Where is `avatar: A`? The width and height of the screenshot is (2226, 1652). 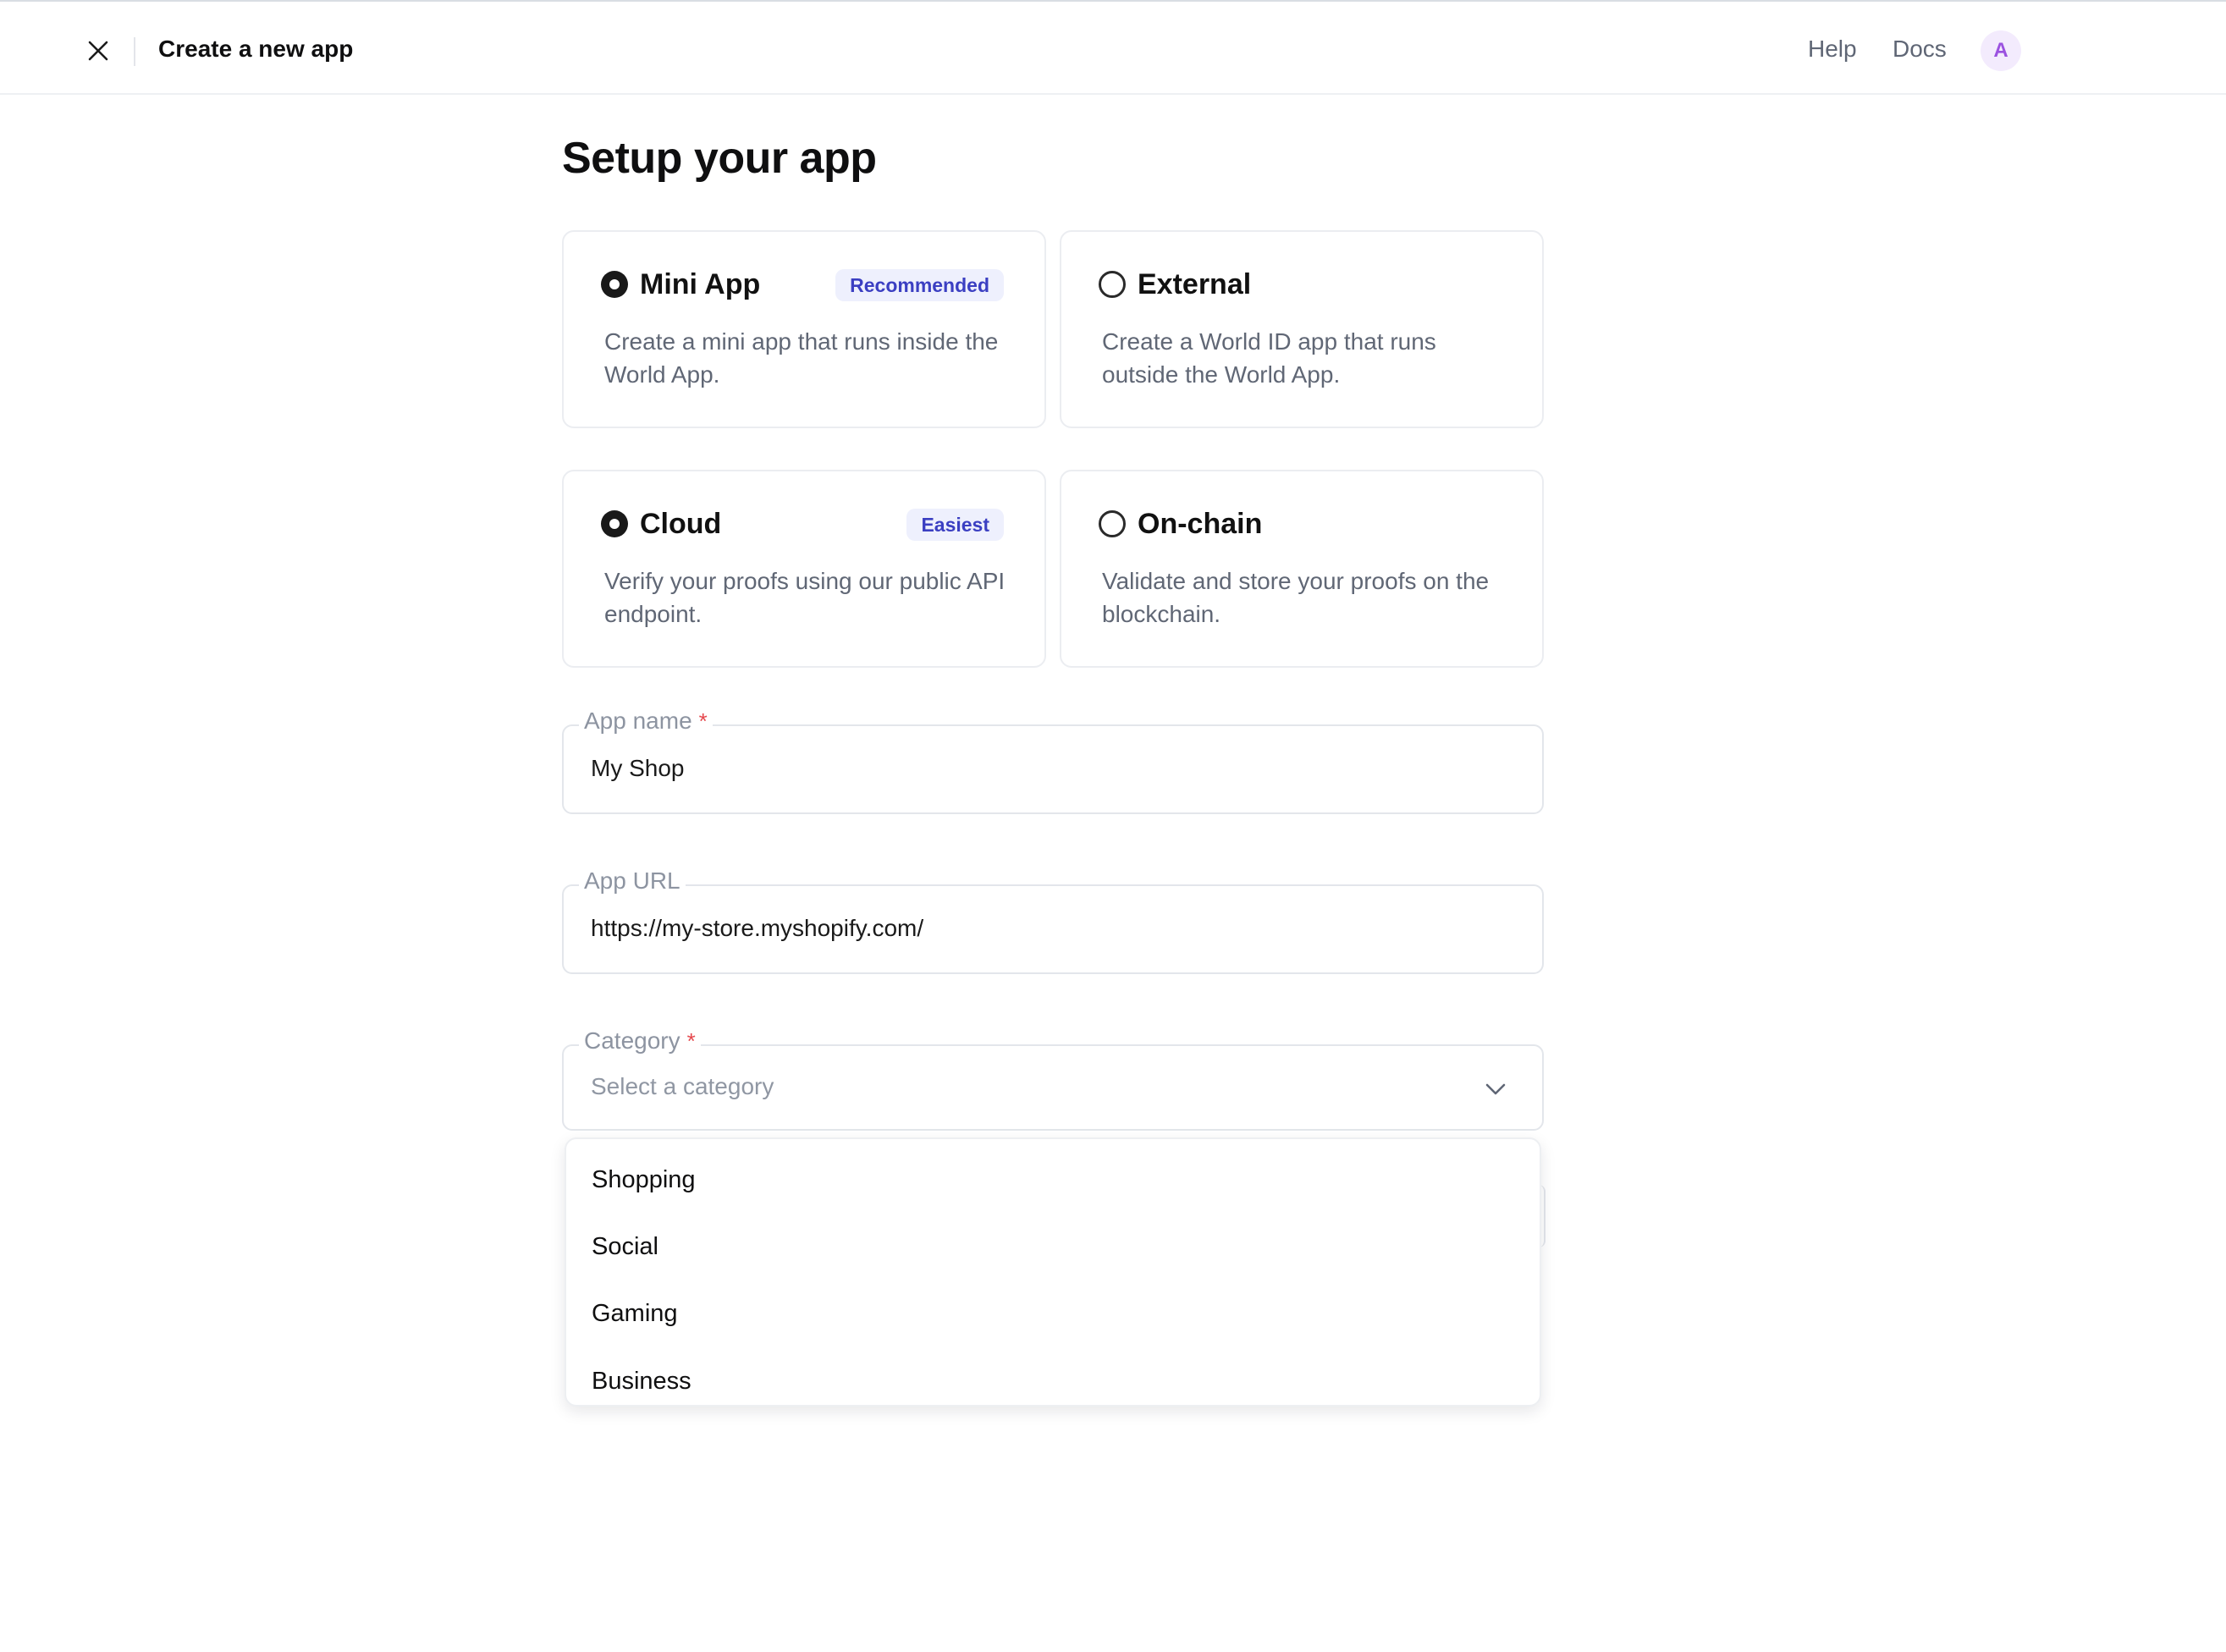 avatar: A is located at coordinates (2001, 50).